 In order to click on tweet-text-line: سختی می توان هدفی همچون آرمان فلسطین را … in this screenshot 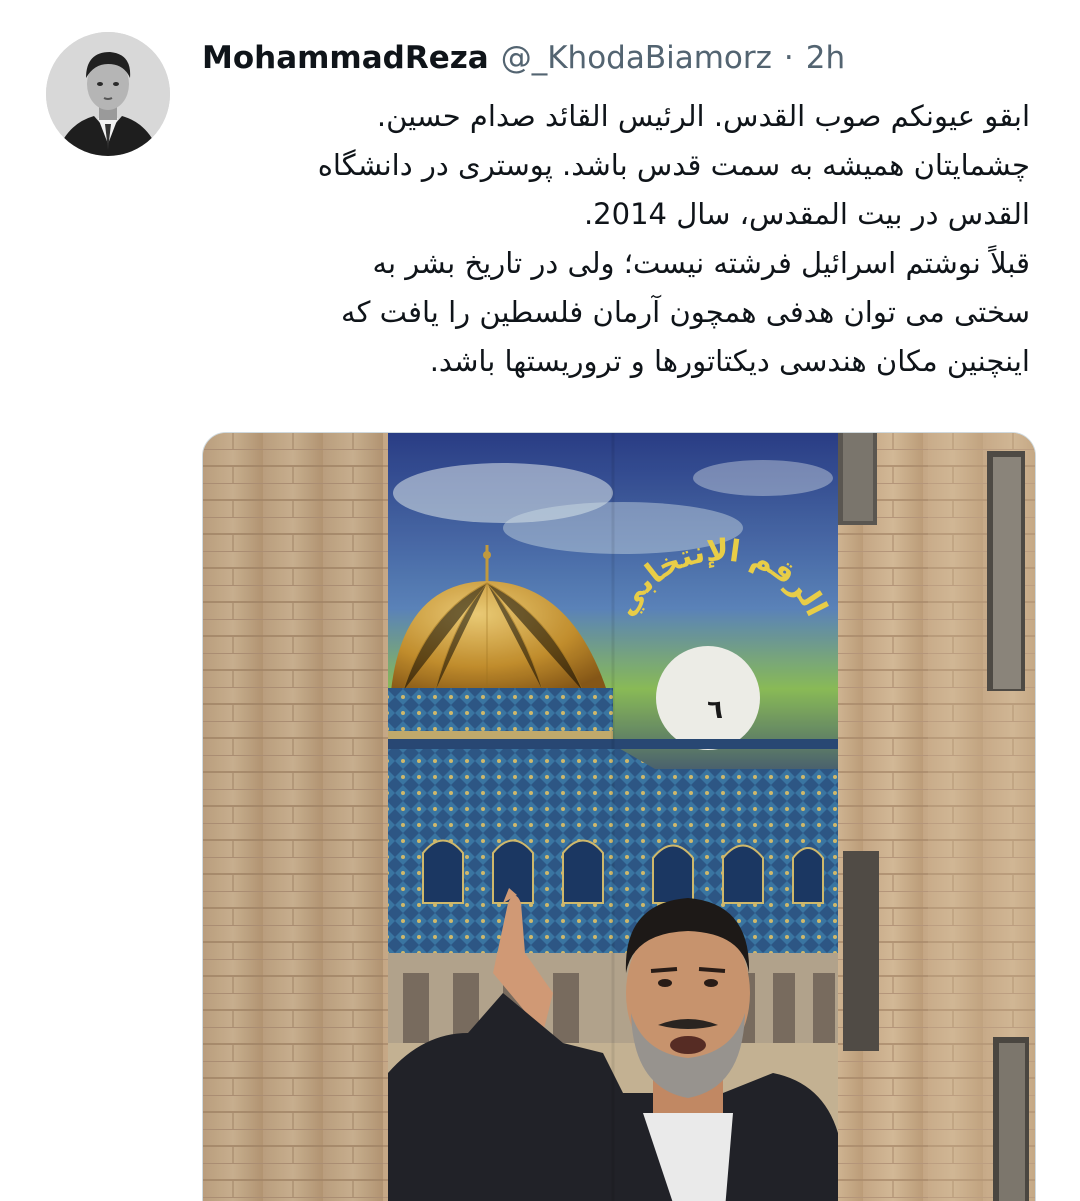, I will do `click(685, 312)`.